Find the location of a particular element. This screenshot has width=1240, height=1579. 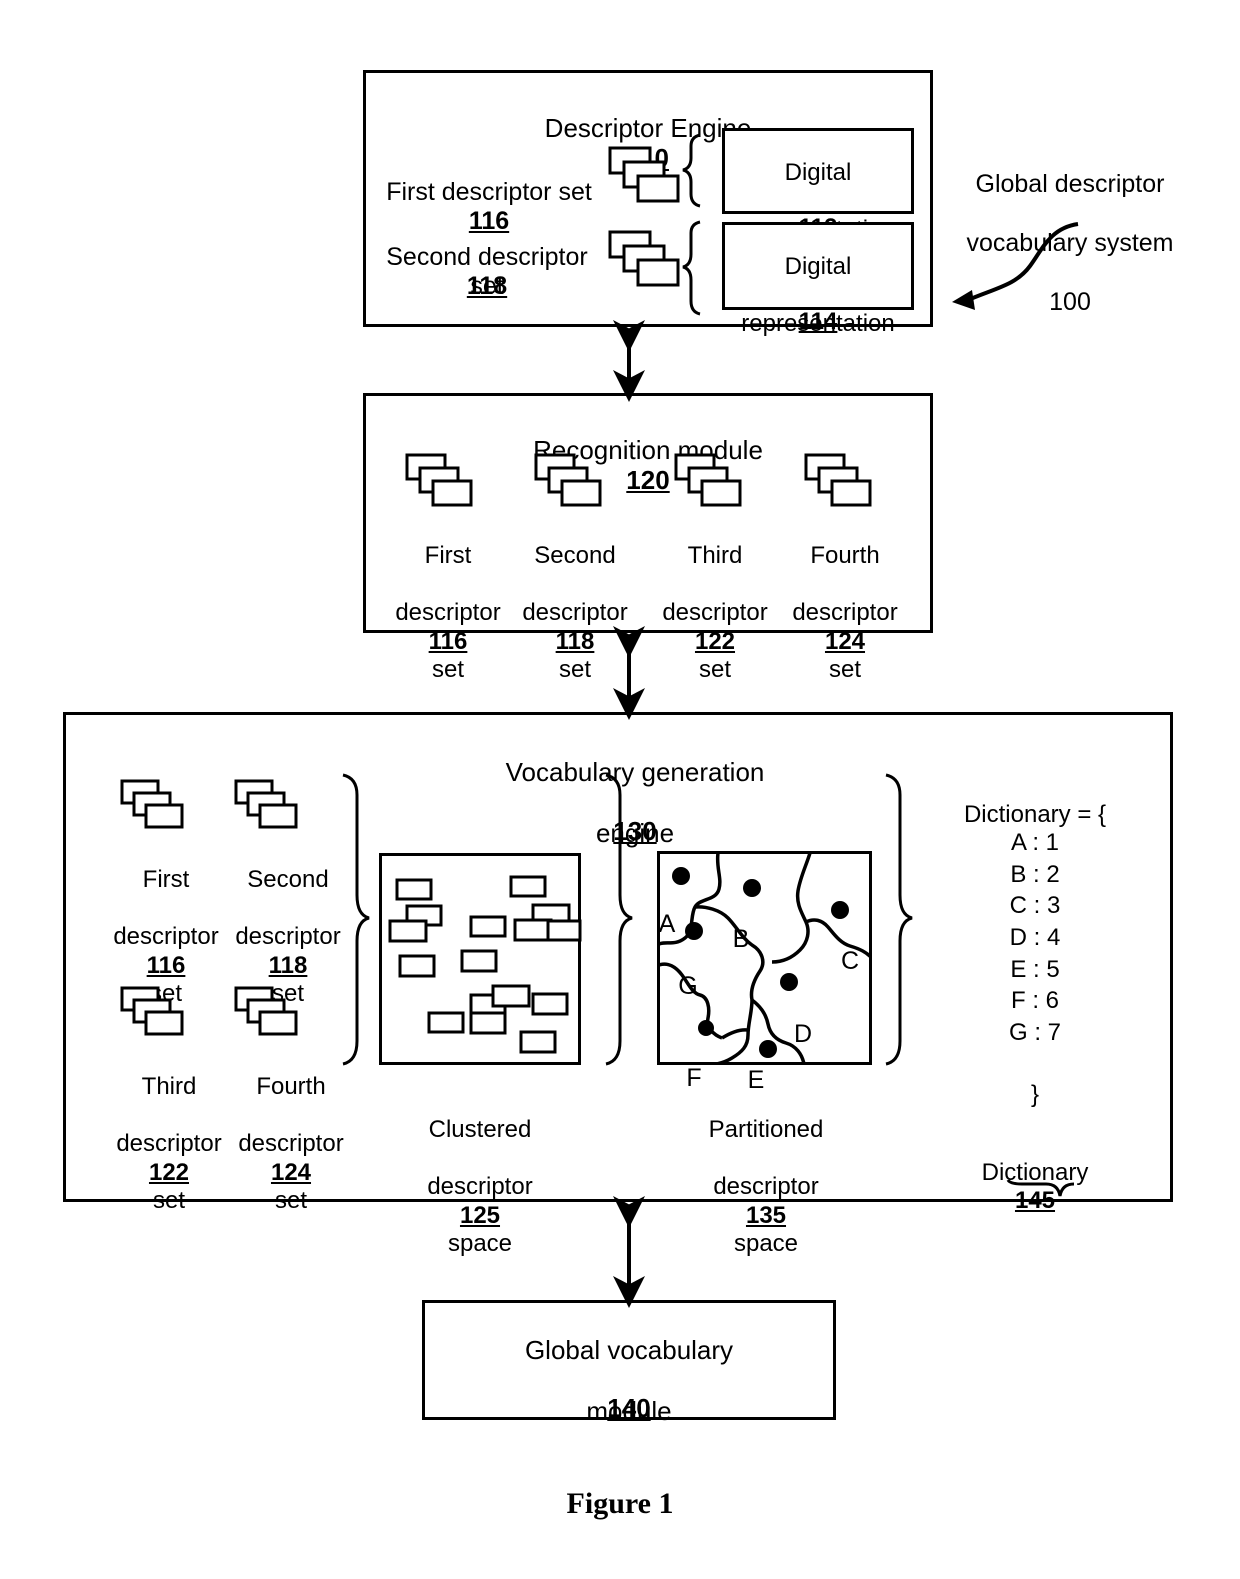

dictionary-number-text: 145 is located at coordinates (1035, 1201).